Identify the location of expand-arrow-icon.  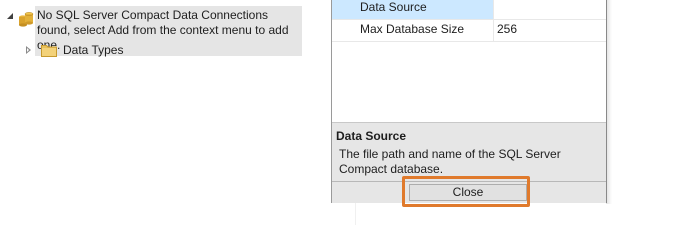
(28, 50).